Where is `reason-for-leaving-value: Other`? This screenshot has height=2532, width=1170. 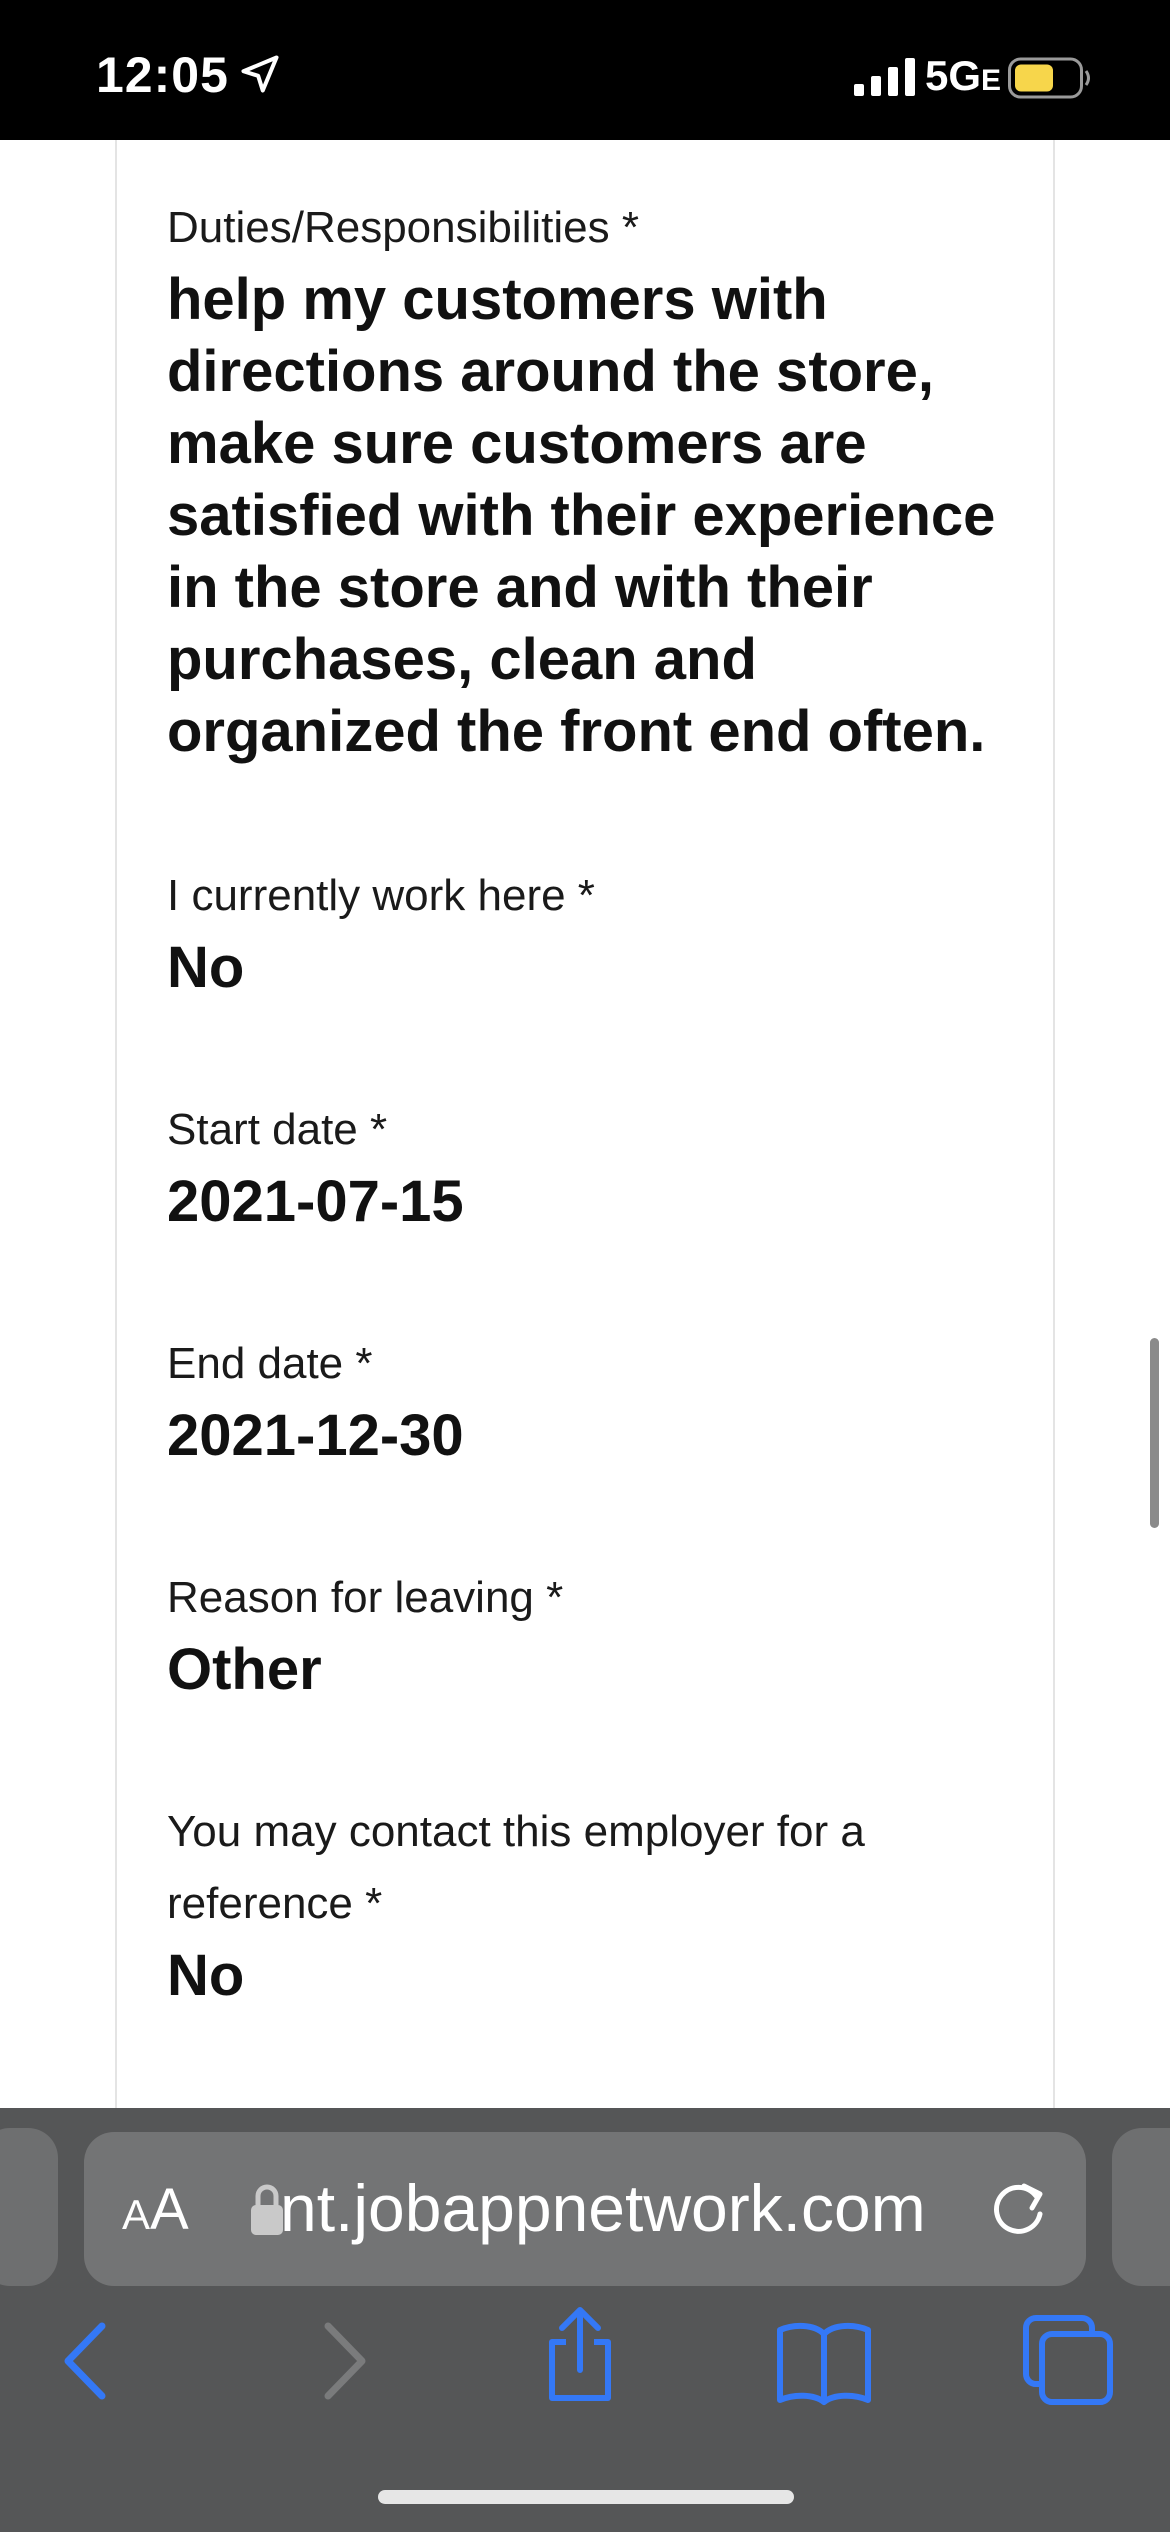 reason-for-leaving-value: Other is located at coordinates (244, 1669).